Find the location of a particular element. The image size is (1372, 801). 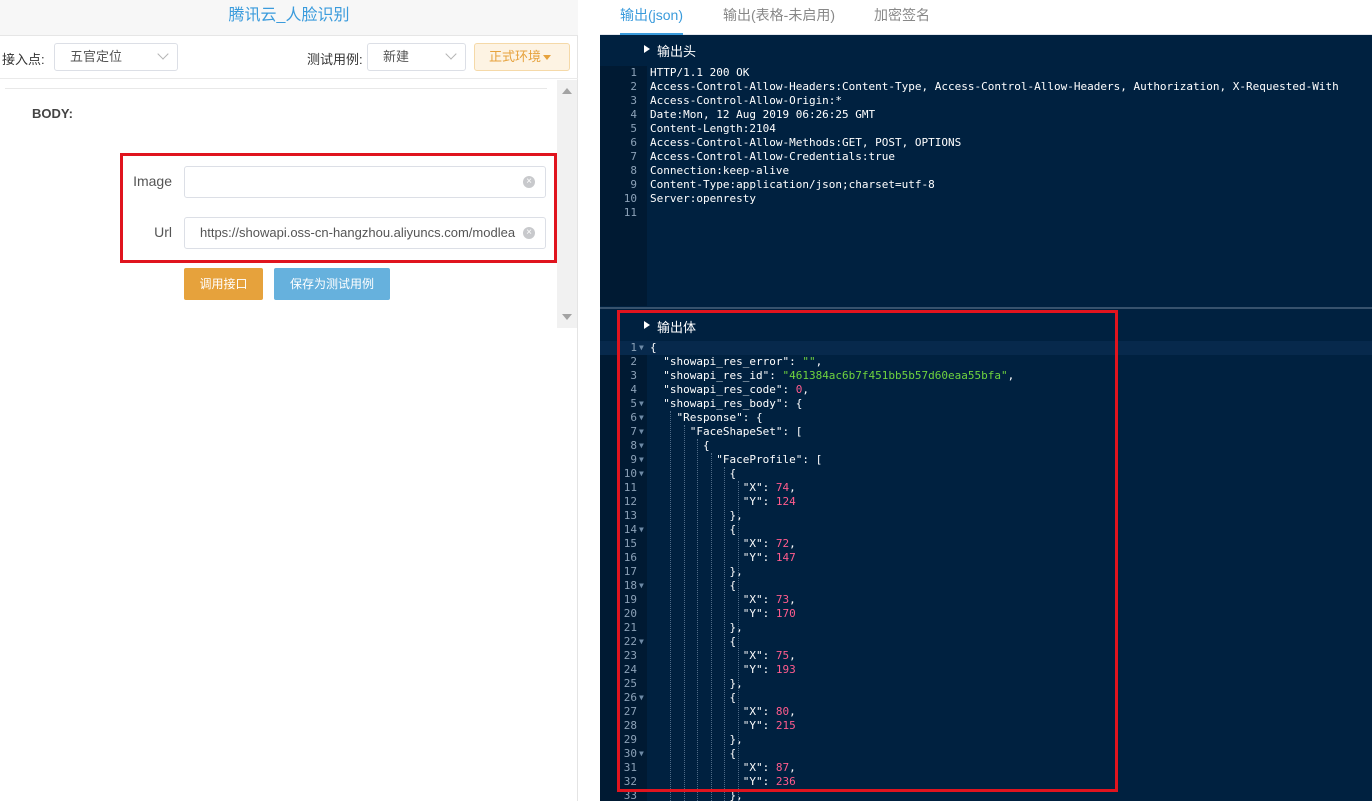

image-field-label: Image is located at coordinates (152, 181).